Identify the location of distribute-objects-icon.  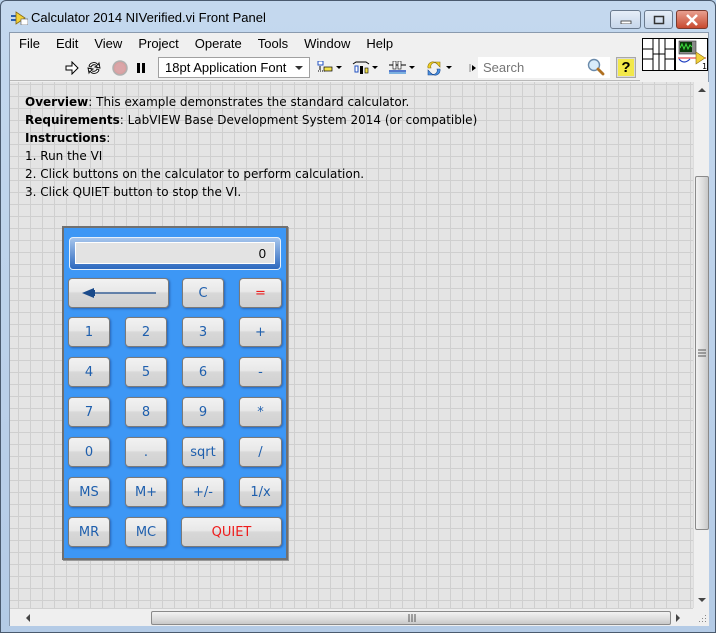
(365, 67).